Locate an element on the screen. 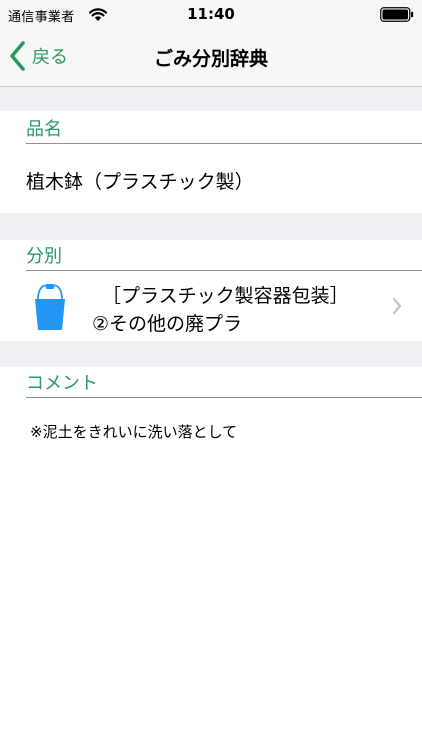 The image size is (422, 750). comment-text: ※泥土をきれいに洗い落として is located at coordinates (134, 432).